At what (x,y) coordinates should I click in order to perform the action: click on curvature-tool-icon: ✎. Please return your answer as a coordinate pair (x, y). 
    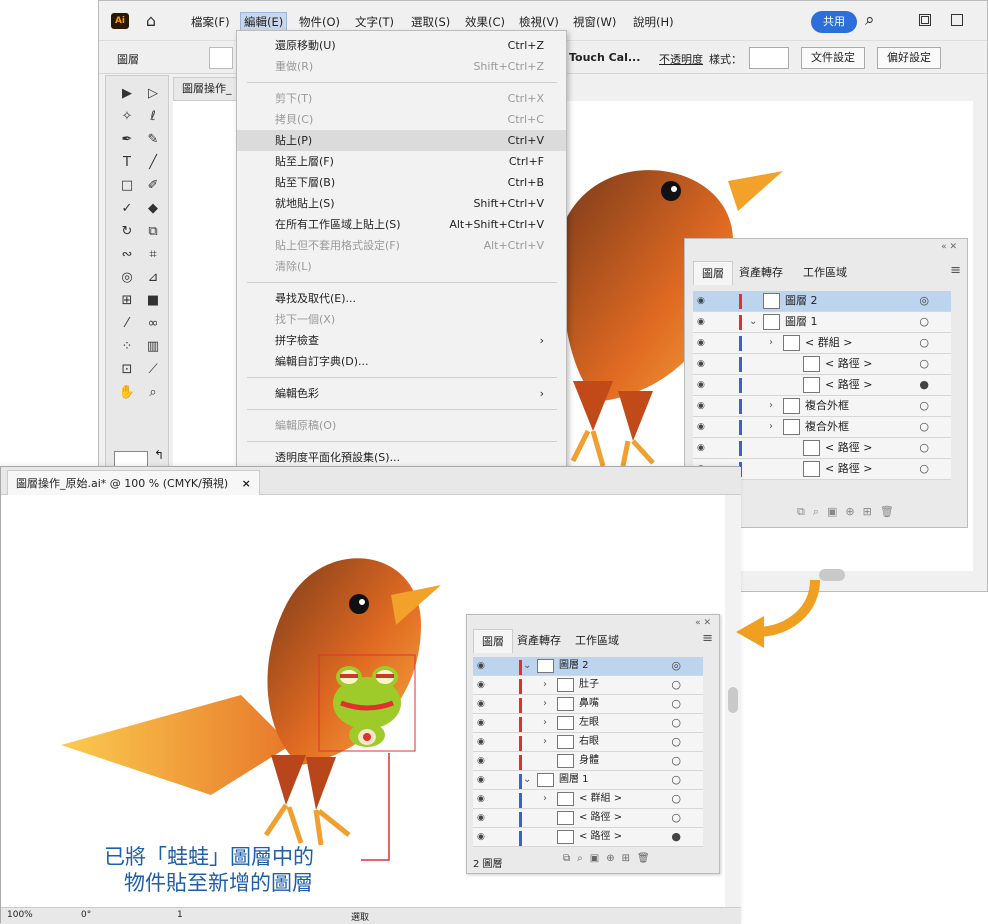
    Looking at the image, I should click on (153, 140).